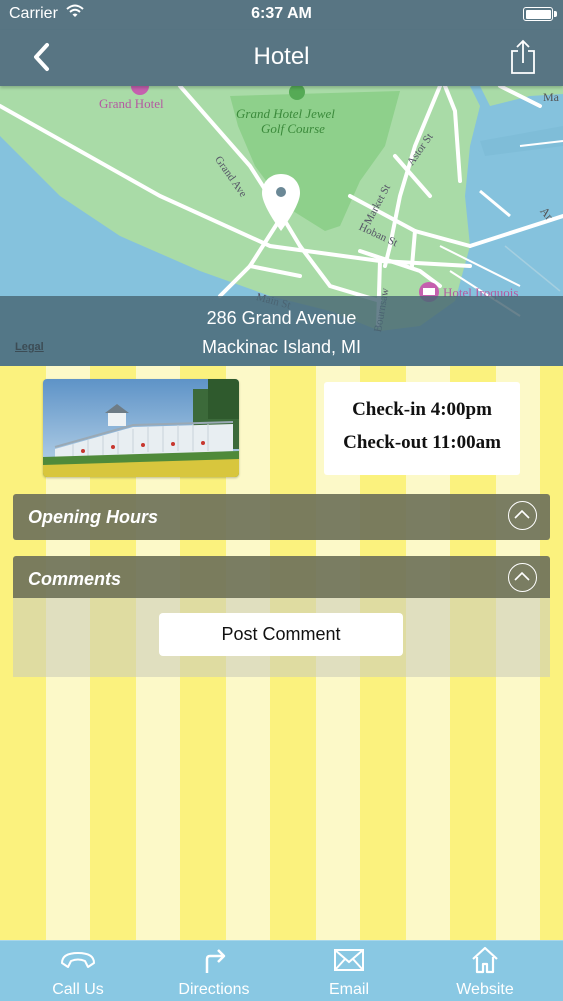  Describe the element at coordinates (551, 97) in the screenshot. I see `map-label-edge-ma: Ma` at that location.